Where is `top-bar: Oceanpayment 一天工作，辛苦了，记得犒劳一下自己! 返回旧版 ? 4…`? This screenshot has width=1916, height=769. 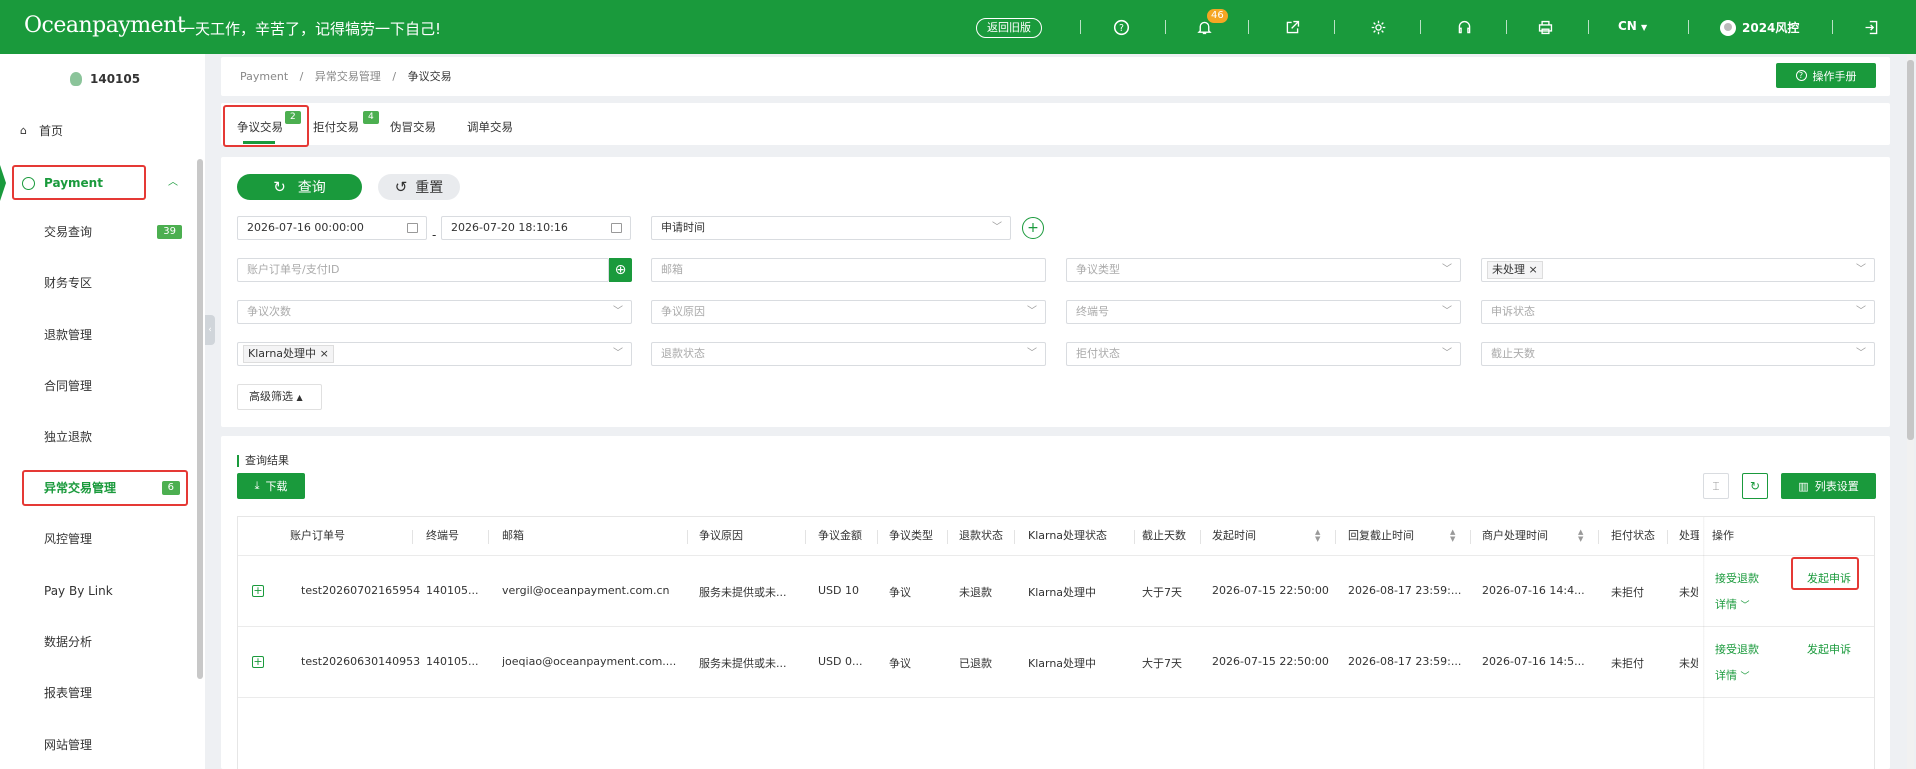
top-bar: Oceanpayment 一天工作，辛苦了，记得犒劳一下自己! 返回旧版 ? 4… is located at coordinates (958, 27).